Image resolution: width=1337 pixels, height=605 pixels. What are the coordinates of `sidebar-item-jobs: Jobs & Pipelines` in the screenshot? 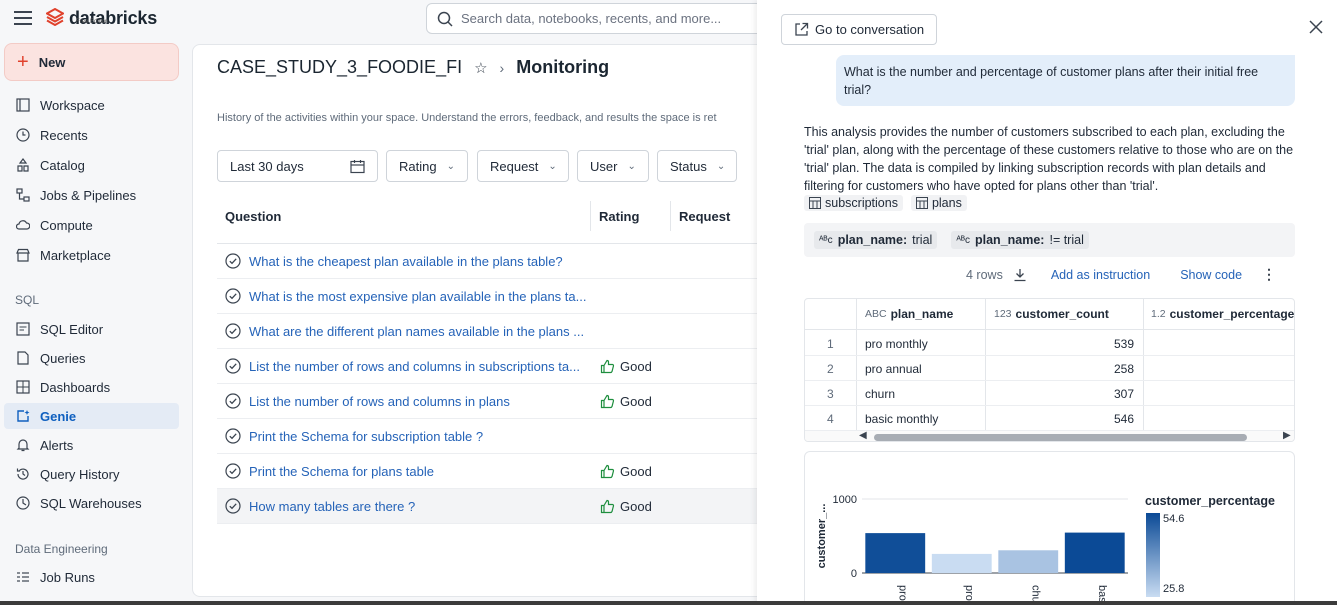 It's located at (91, 195).